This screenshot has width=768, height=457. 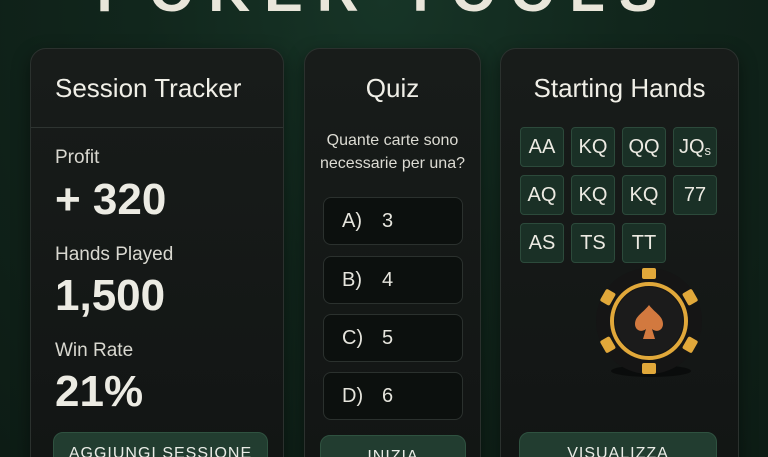 I want to click on hand-label: JQ, so click(x=691, y=146).